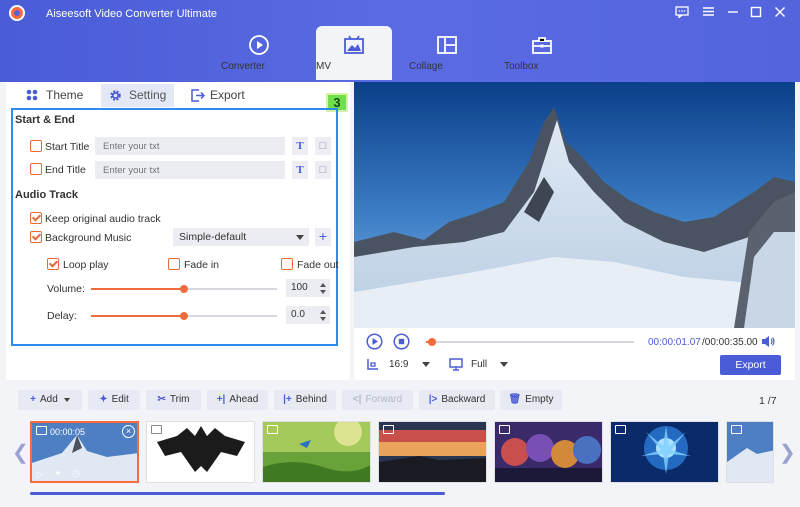  What do you see at coordinates (374, 341) in the screenshot?
I see `play-icon` at bounding box center [374, 341].